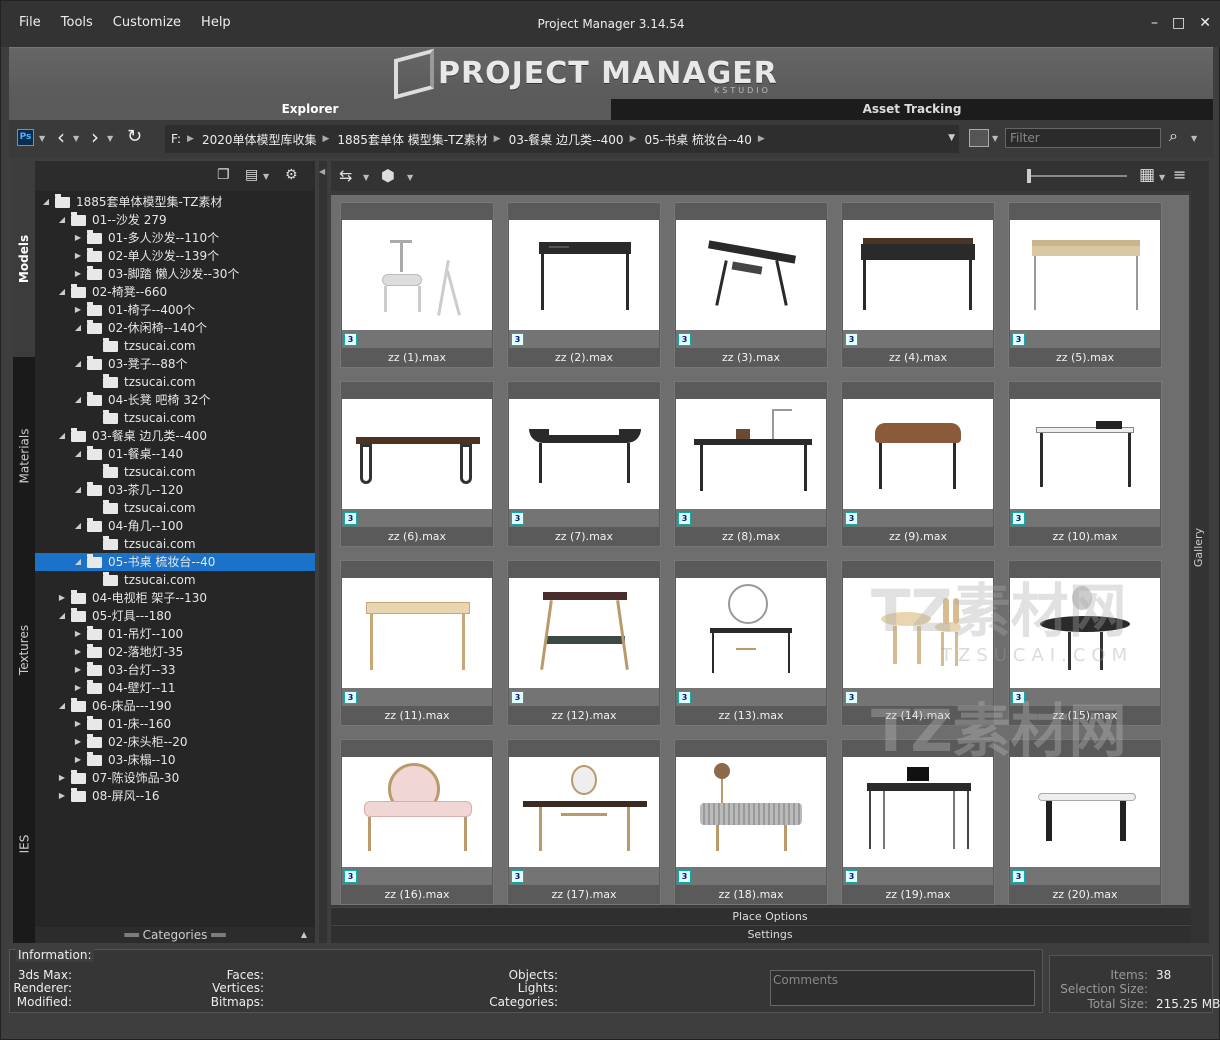 The image size is (1220, 1040). What do you see at coordinates (995, 138) in the screenshot?
I see `checklist-dropdown-icon: ▼` at bounding box center [995, 138].